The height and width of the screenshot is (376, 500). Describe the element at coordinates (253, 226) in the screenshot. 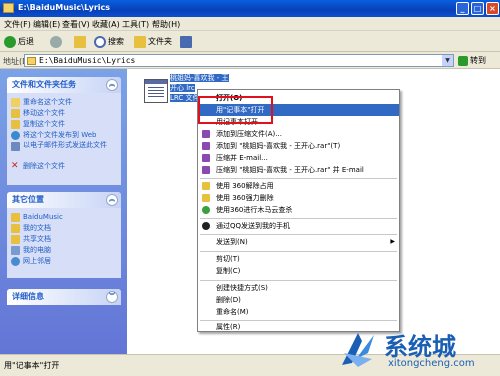

I see `menu-label: 通过QQ发送到我的手机` at that location.